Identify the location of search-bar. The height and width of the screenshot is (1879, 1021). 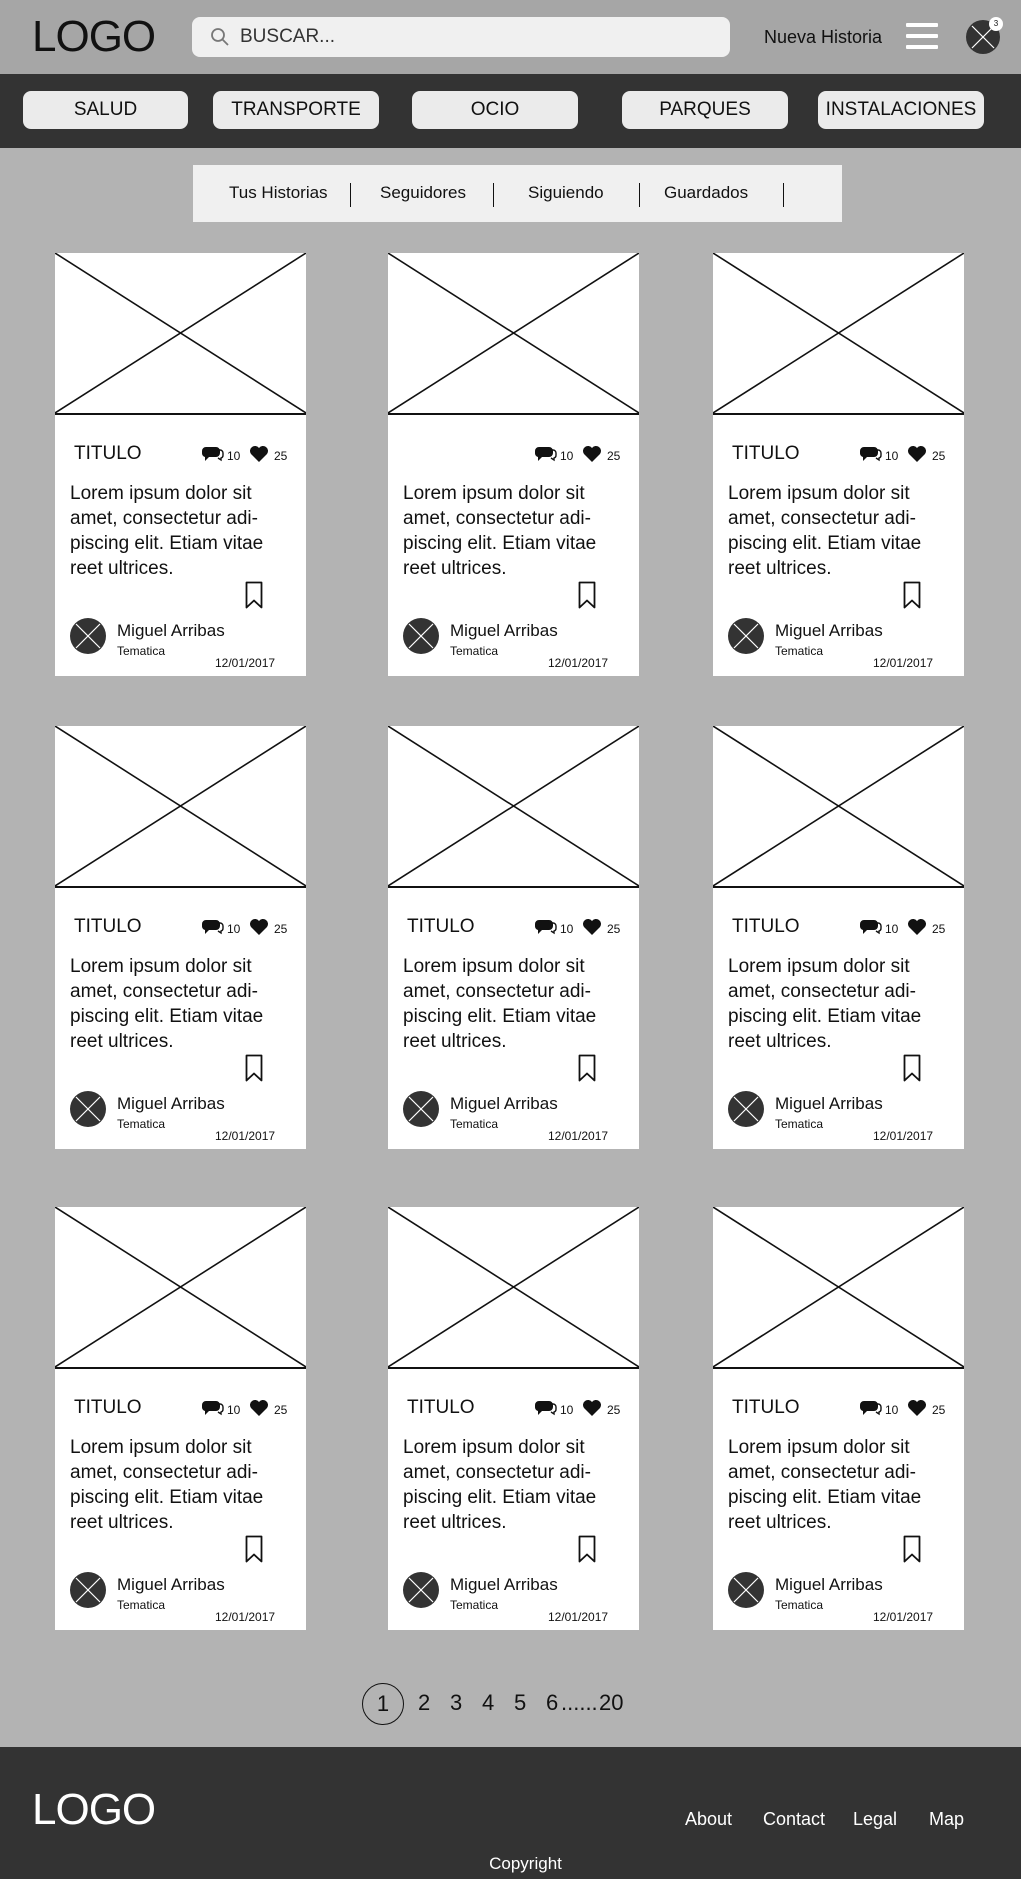
(461, 37).